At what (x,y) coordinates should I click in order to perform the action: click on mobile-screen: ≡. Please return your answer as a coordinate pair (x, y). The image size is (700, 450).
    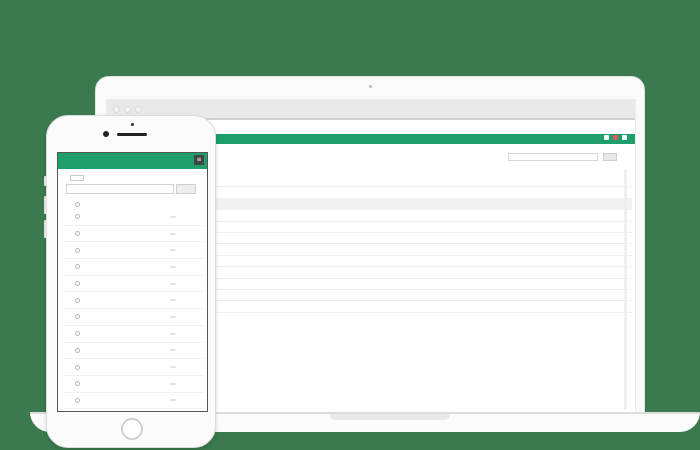
    Looking at the image, I should click on (132, 282).